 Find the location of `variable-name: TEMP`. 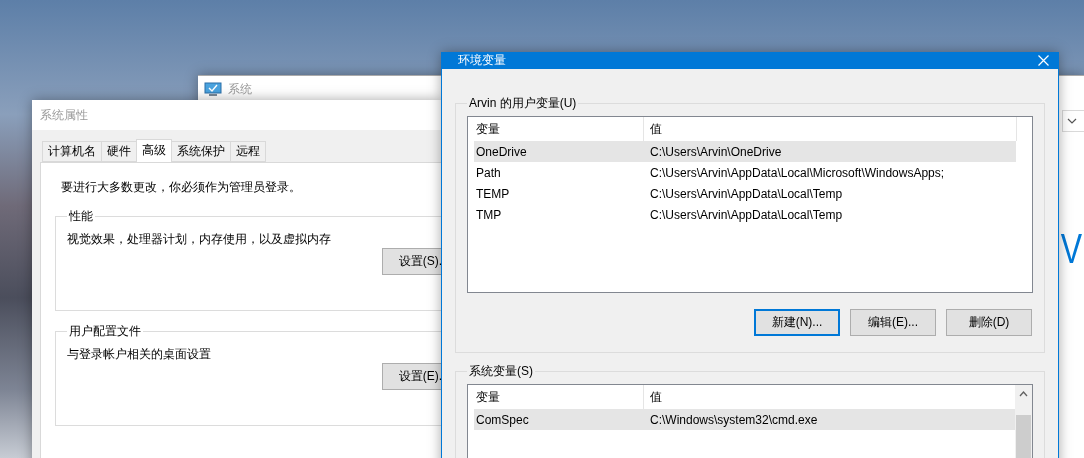

variable-name: TEMP is located at coordinates (493, 193).